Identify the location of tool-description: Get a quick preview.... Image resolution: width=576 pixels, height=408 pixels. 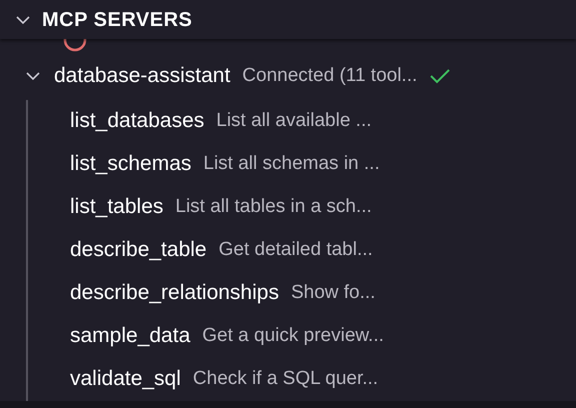
(293, 336).